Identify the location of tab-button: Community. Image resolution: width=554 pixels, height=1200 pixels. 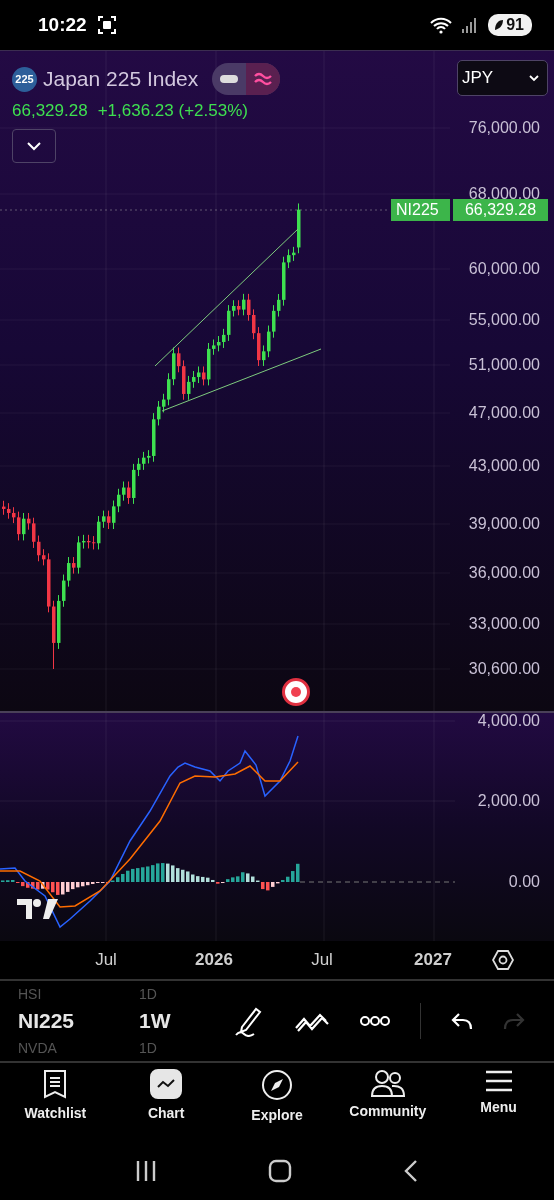
(388, 1100).